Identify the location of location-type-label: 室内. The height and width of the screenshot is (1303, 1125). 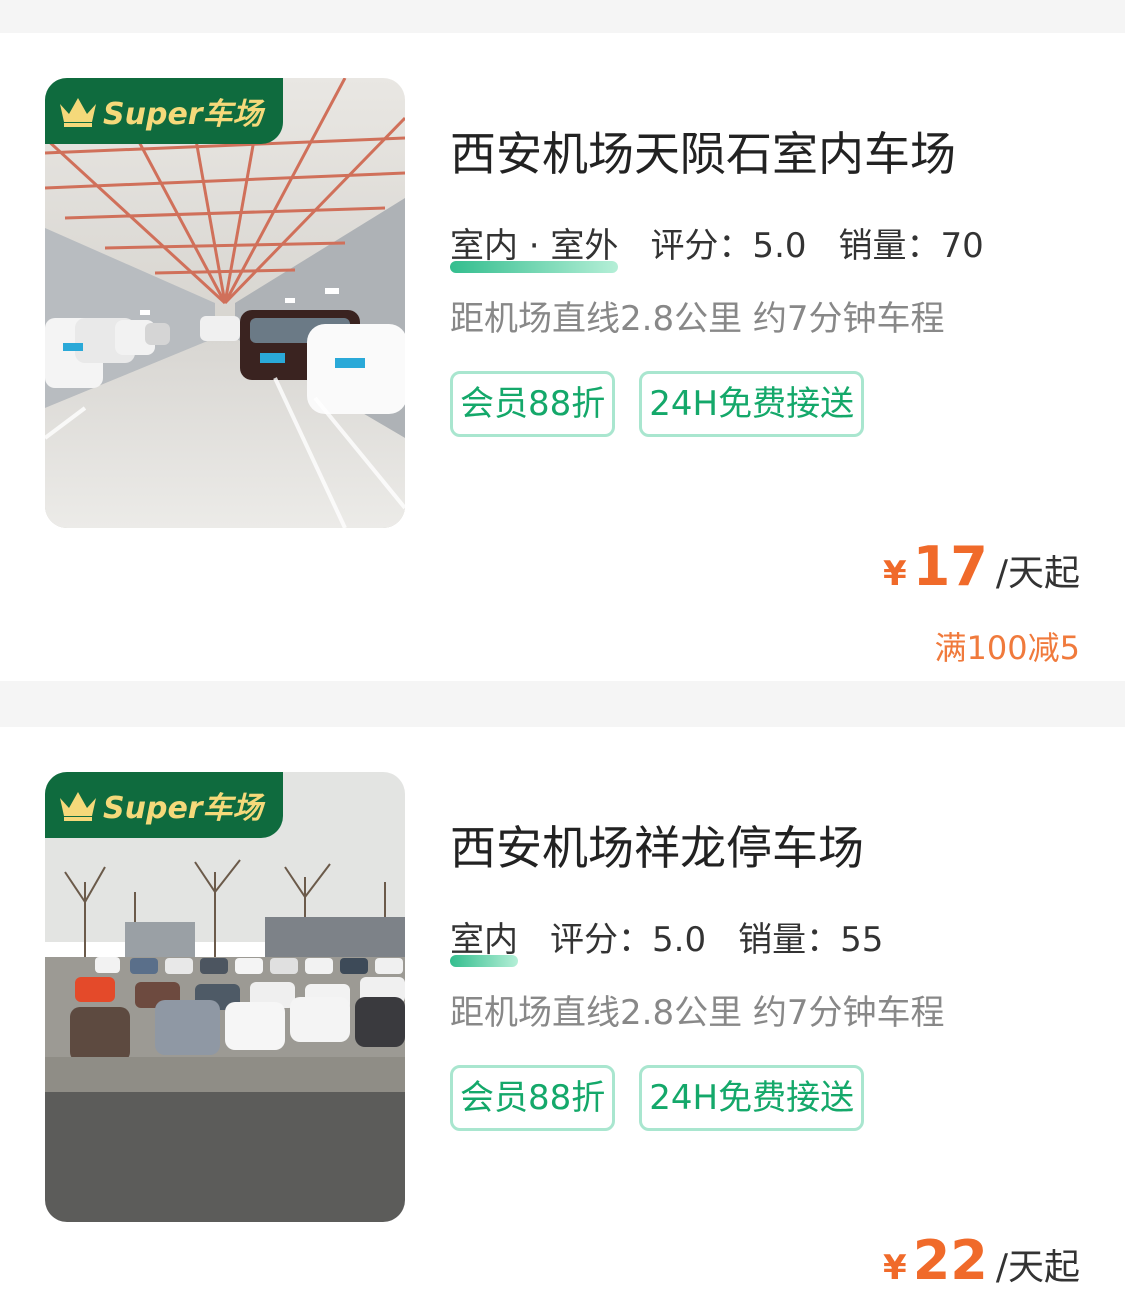
(484, 940).